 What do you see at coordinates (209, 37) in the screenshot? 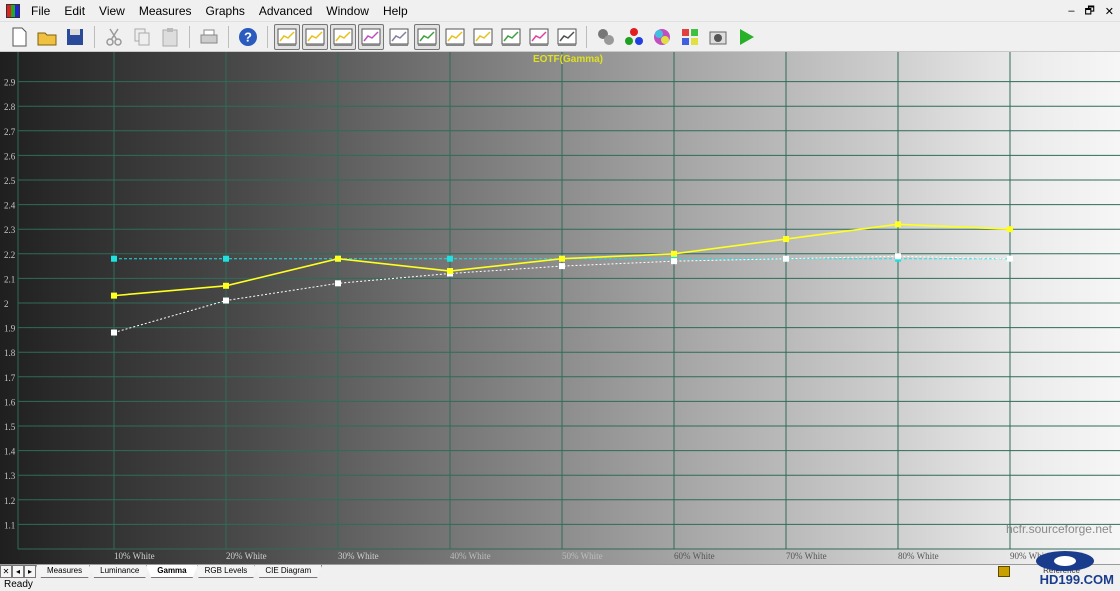
I see `print-button` at bounding box center [209, 37].